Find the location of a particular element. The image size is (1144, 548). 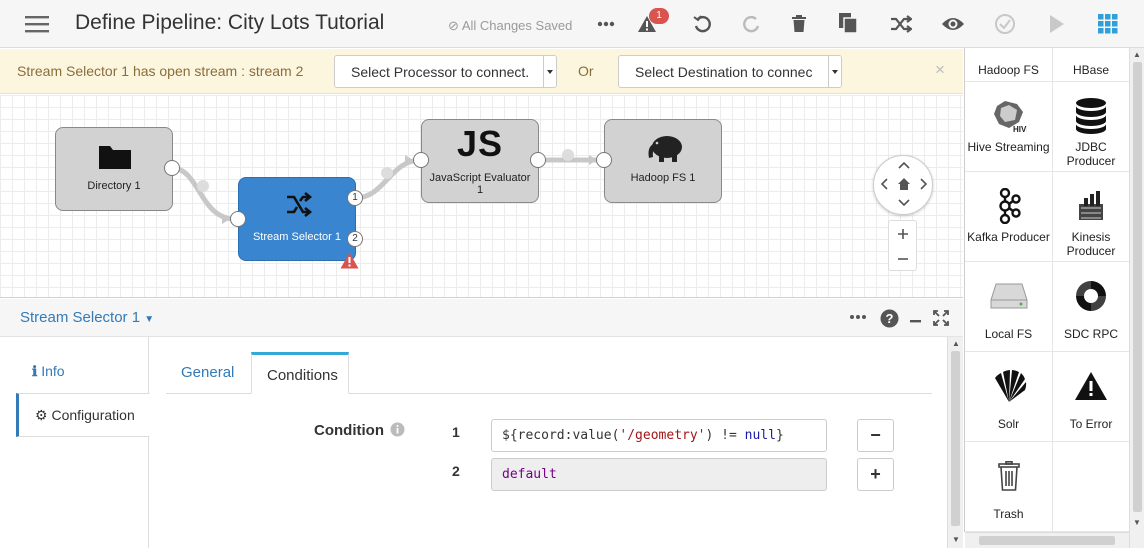

pan-control is located at coordinates (903, 185).